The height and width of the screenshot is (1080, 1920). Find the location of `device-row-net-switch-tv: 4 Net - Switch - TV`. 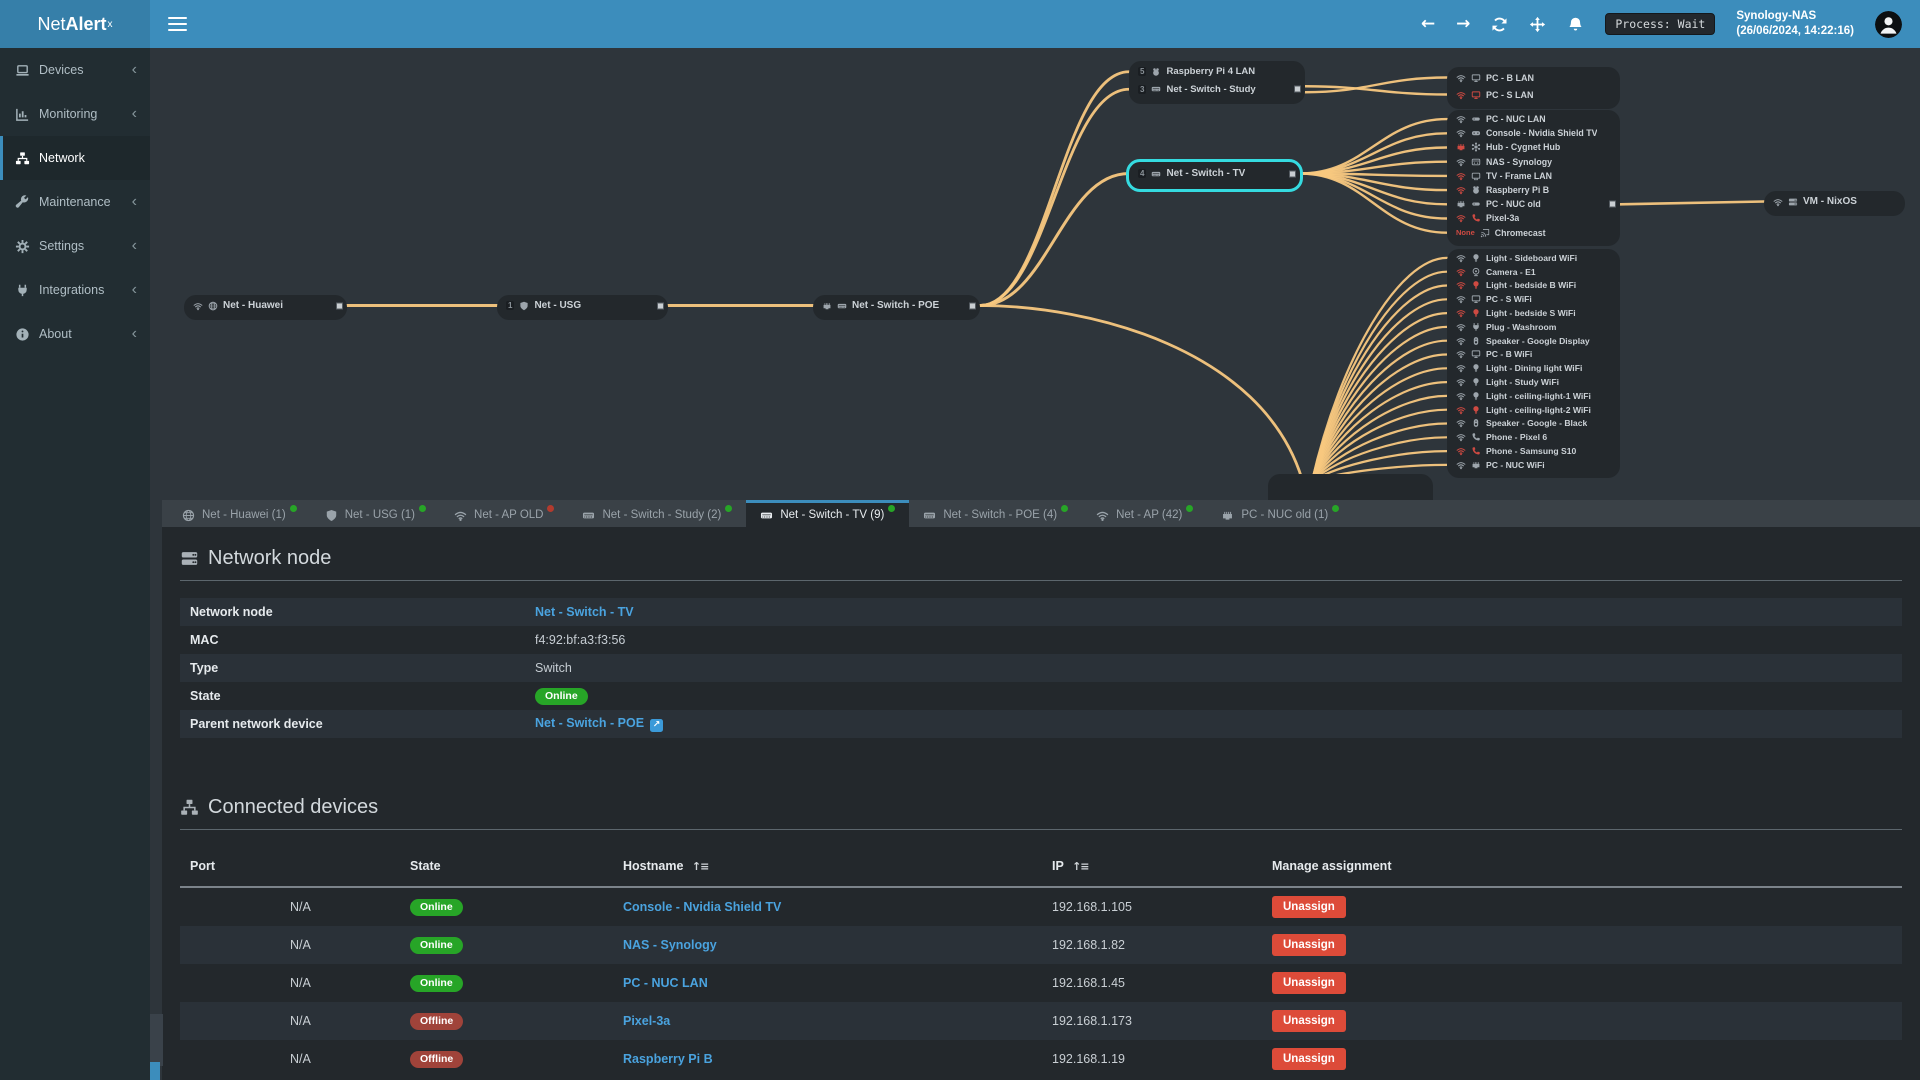

device-row-net-switch-tv: 4 Net - Switch - TV is located at coordinates (1214, 173).